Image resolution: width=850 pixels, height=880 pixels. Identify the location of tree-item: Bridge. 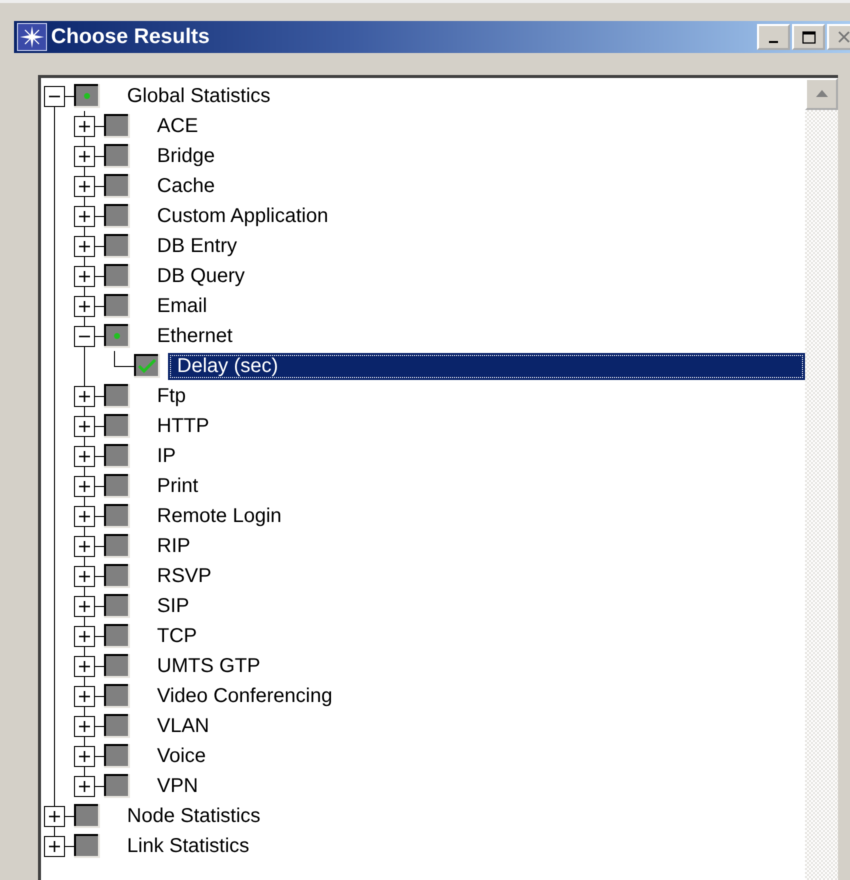
(186, 156).